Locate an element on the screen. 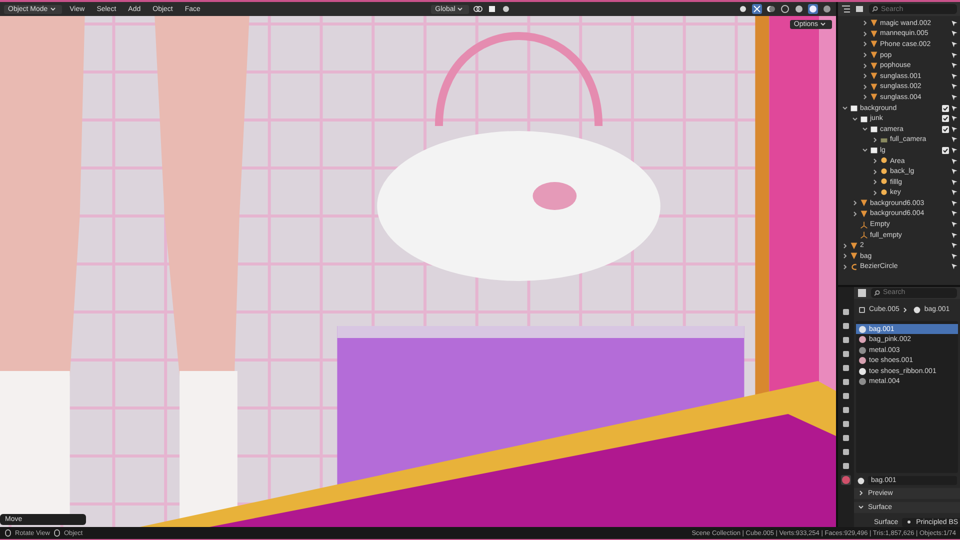 The height and width of the screenshot is (540, 960). curve-icon is located at coordinates (854, 266).